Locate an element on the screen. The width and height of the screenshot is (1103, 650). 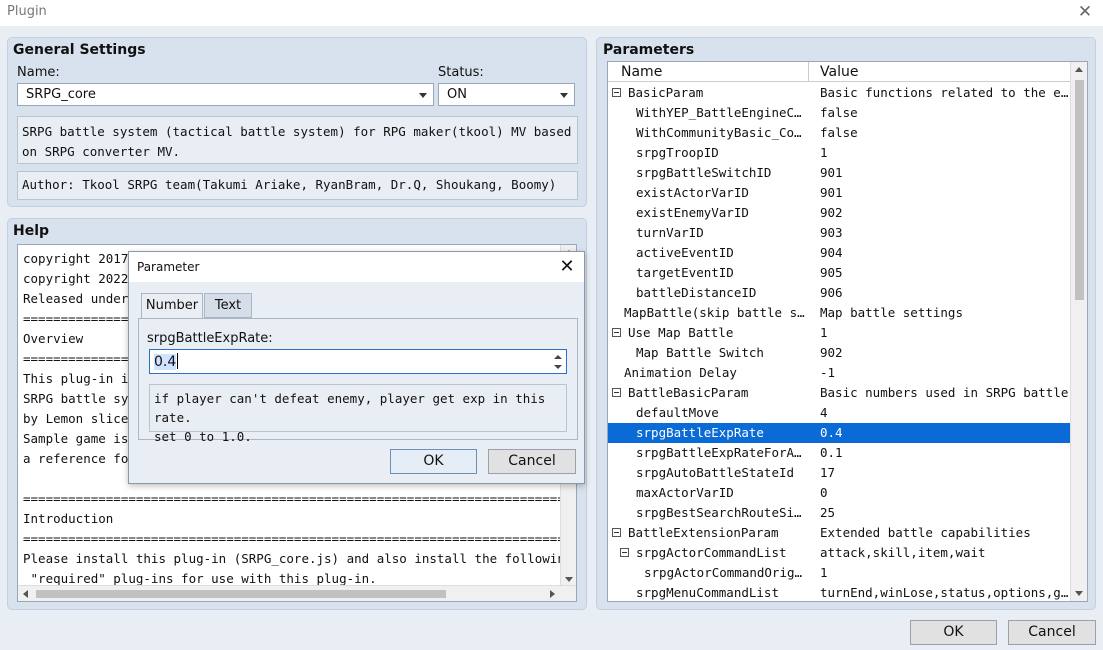
parameter-name: srpgBattleExpRateForActors is located at coordinates (721, 452).